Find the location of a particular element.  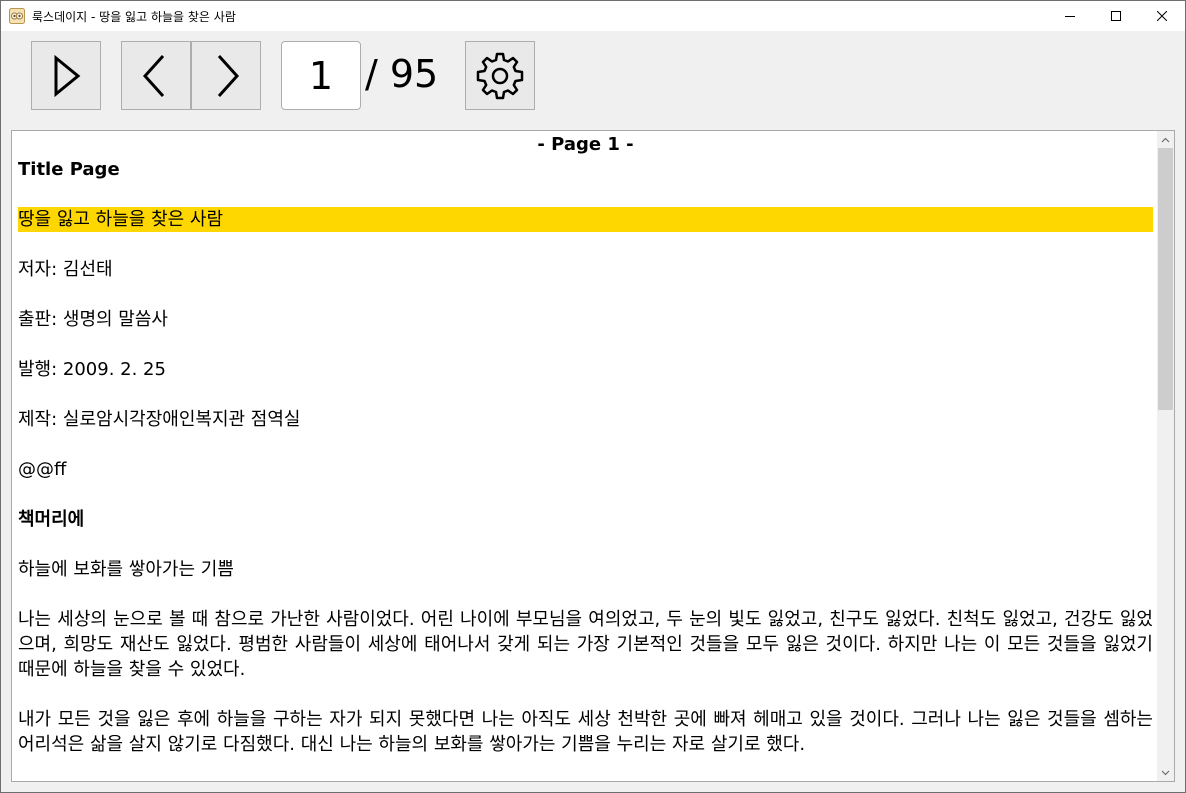

maximize-button is located at coordinates (1116, 16).